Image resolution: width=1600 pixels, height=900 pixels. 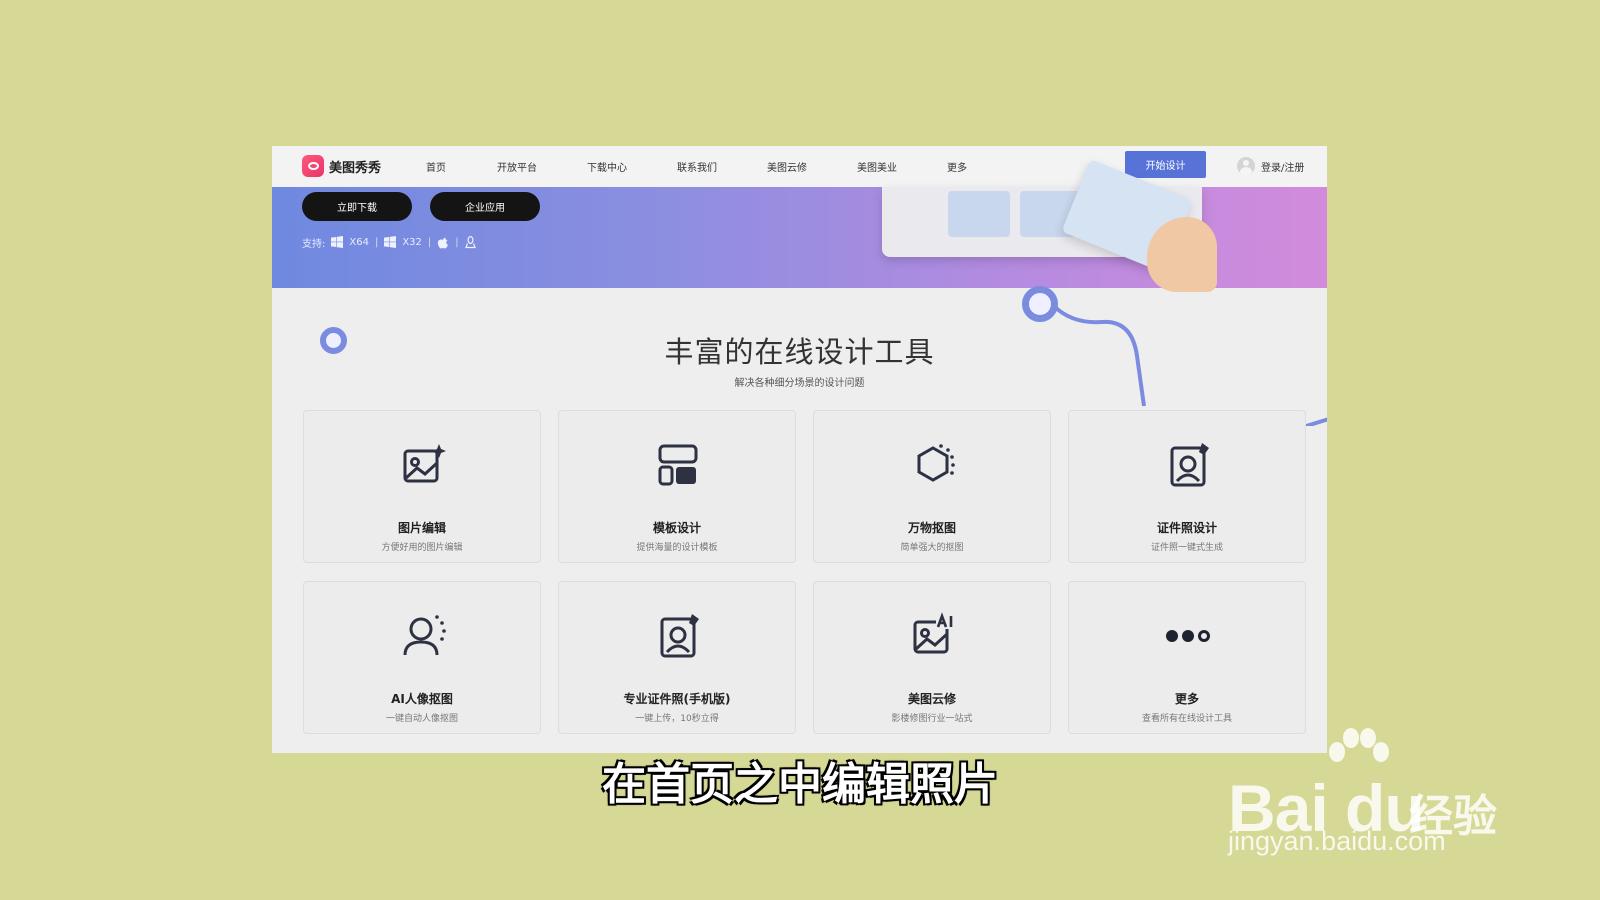 What do you see at coordinates (1186, 719) in the screenshot?
I see `card-desc: 查看所有在线设计工具` at bounding box center [1186, 719].